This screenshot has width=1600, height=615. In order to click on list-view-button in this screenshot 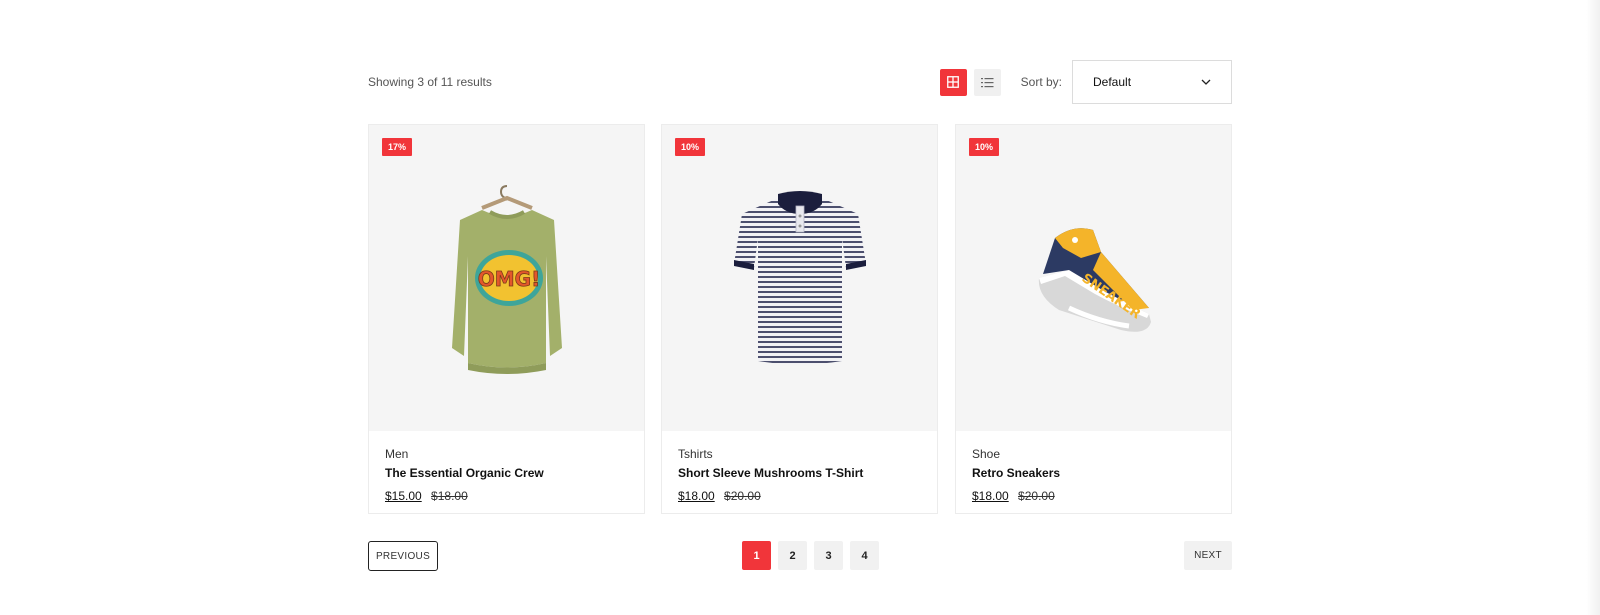, I will do `click(987, 82)`.